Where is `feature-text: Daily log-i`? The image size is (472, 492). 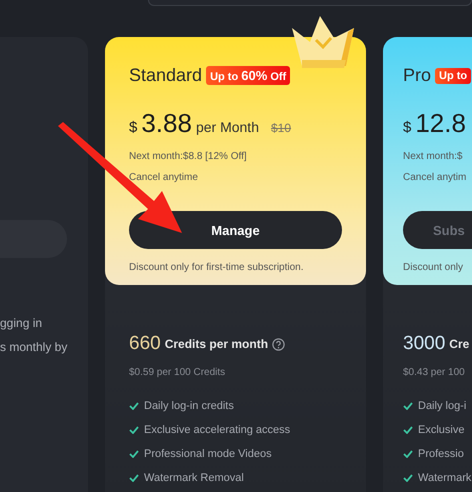
feature-text: Daily log-i is located at coordinates (442, 406).